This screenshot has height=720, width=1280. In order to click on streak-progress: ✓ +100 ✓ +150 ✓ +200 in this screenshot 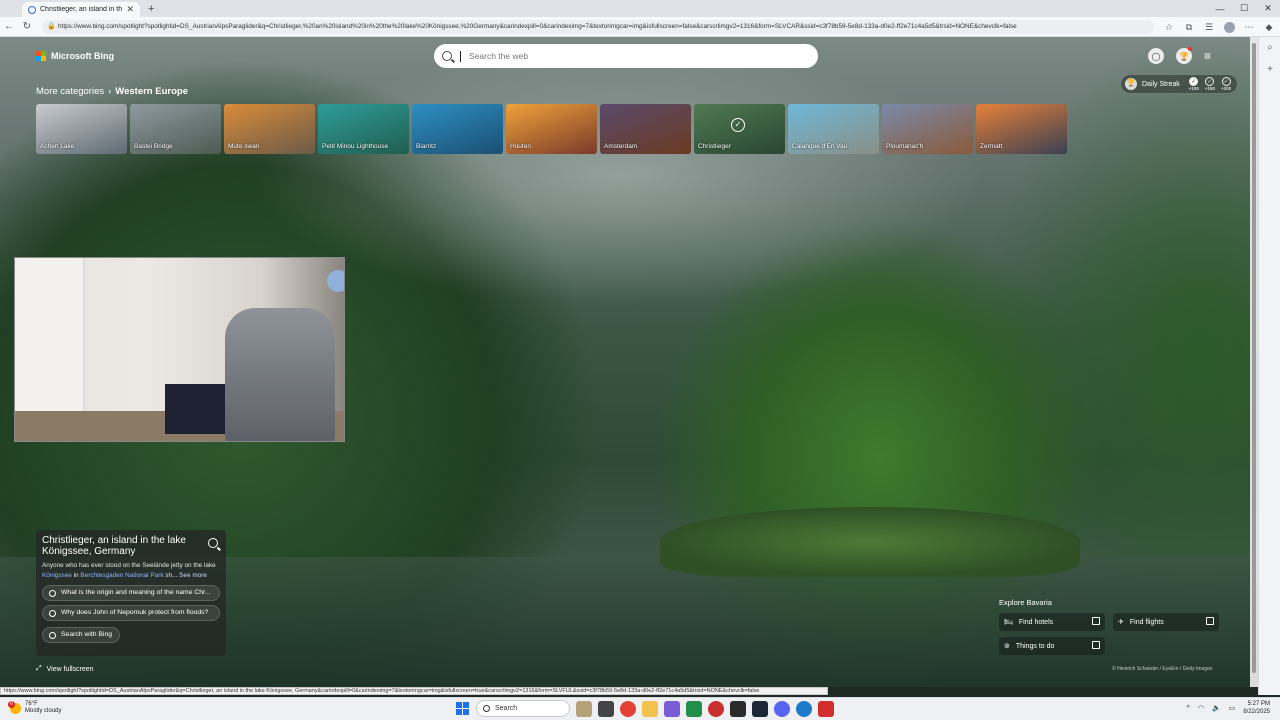, I will do `click(1210, 84)`.